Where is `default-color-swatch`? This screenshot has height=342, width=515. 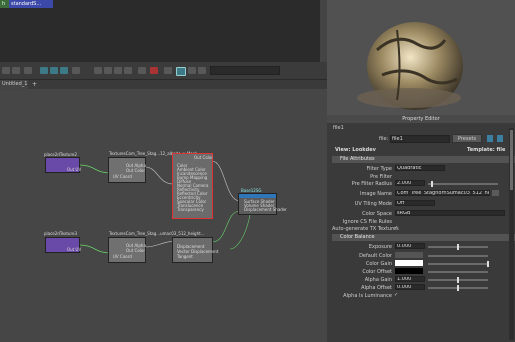 default-color-swatch is located at coordinates (409, 255).